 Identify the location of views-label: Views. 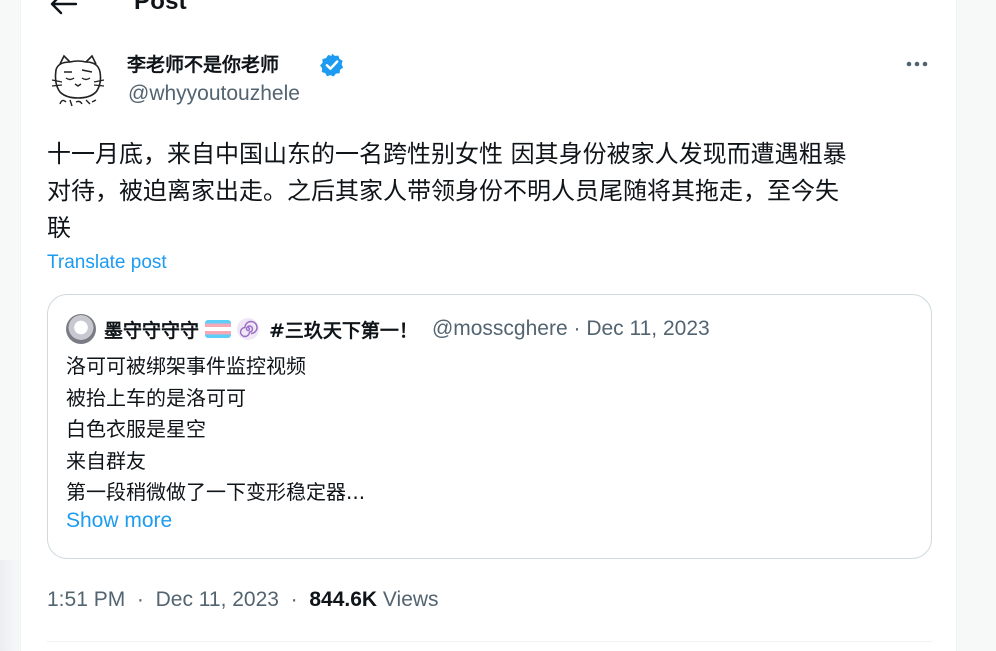
(410, 599).